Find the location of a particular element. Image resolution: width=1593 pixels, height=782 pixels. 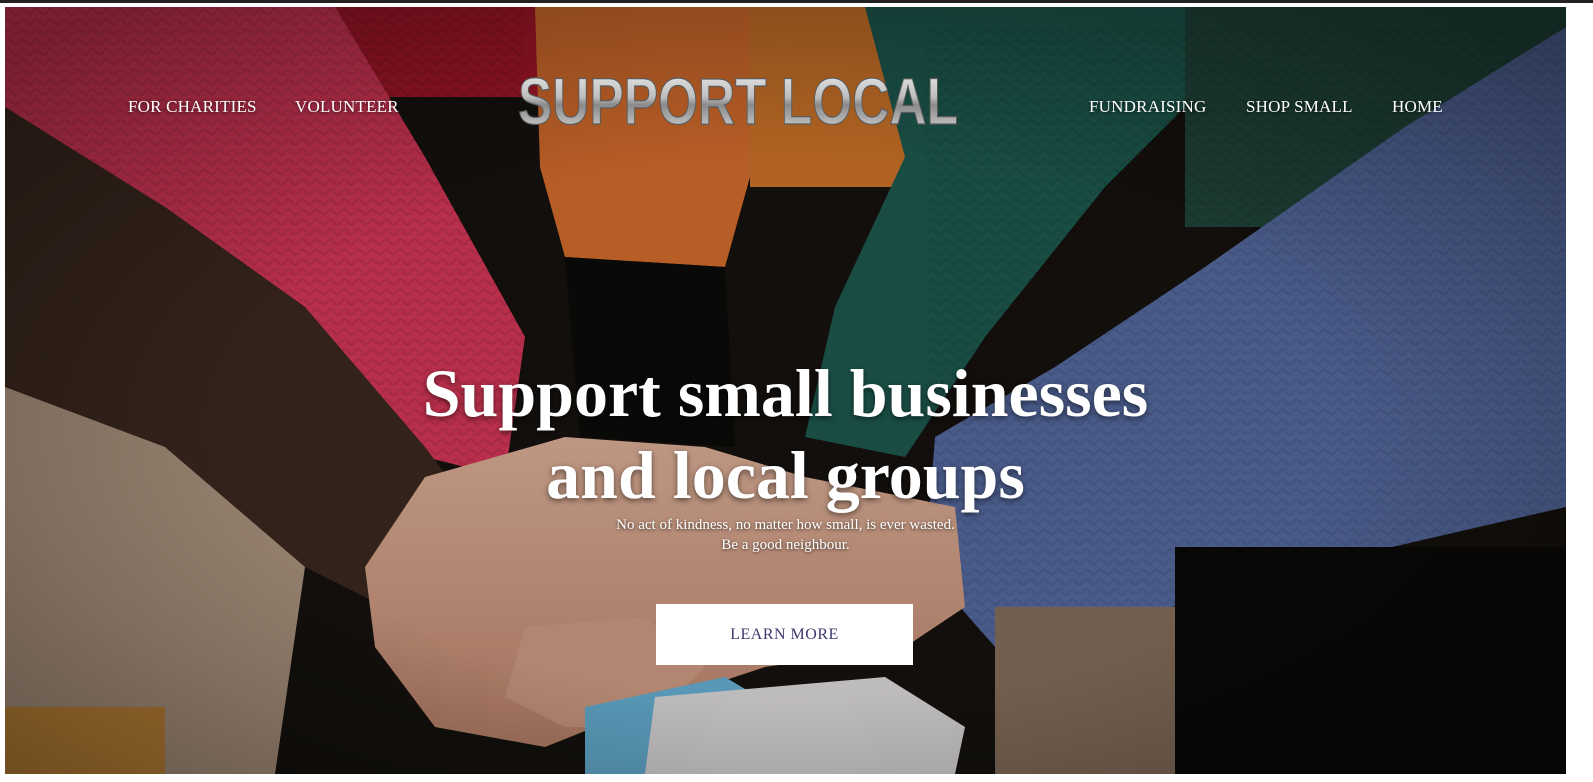

nav-link-shop-small: SHOP SMALL is located at coordinates (1299, 107).